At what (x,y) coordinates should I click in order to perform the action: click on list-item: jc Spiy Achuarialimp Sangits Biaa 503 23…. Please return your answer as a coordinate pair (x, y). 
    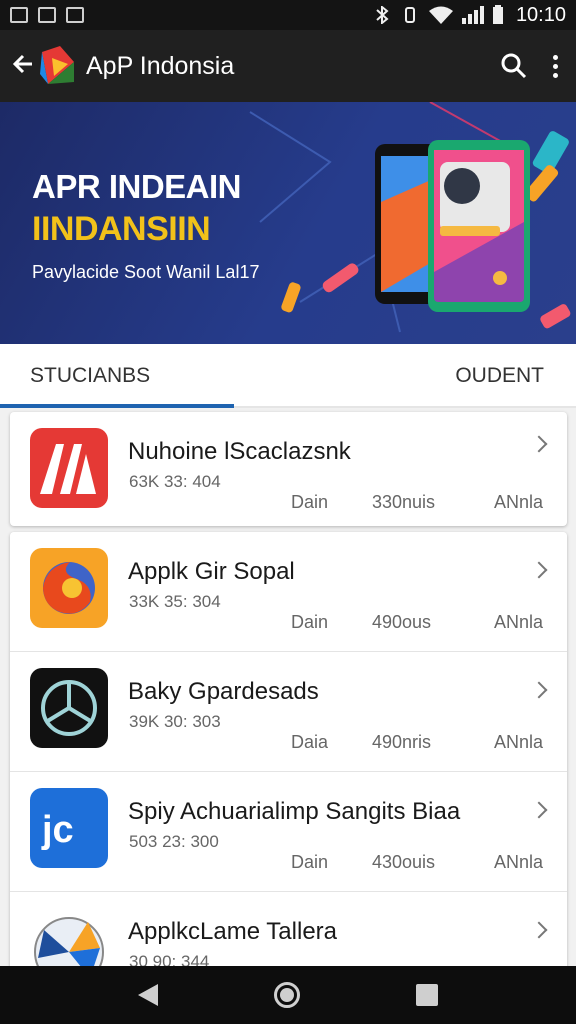
    Looking at the image, I should click on (288, 832).